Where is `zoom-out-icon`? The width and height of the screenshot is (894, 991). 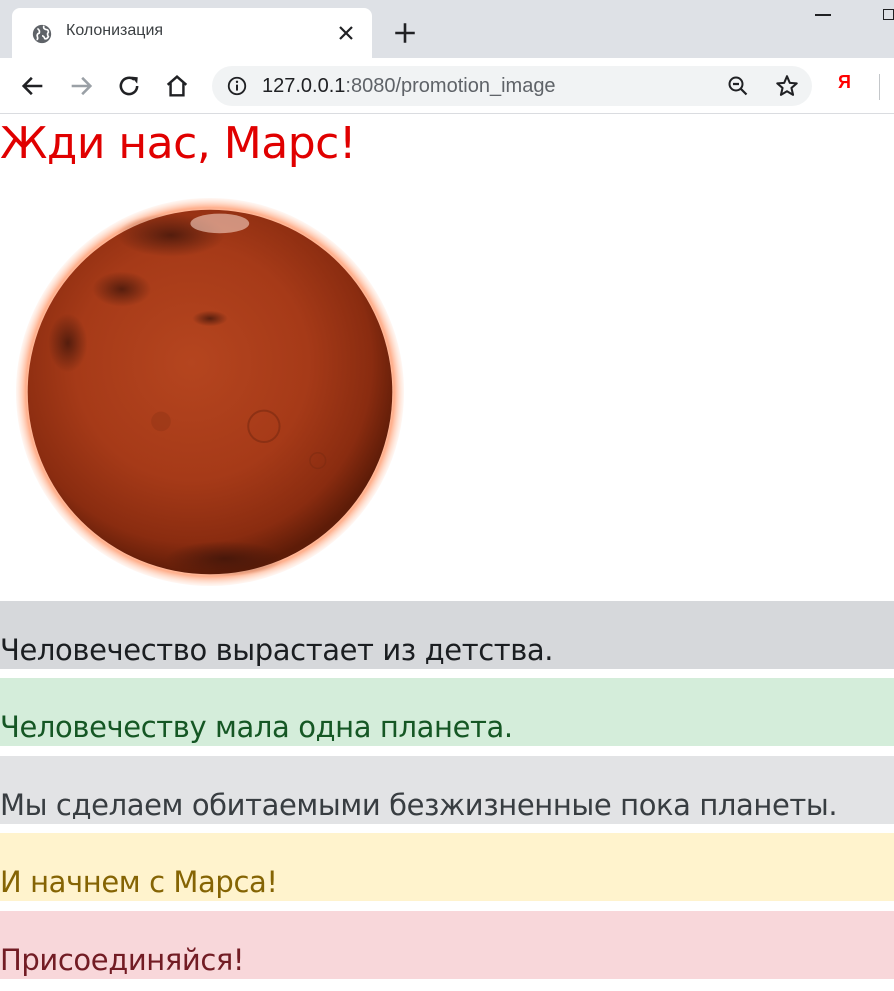
zoom-out-icon is located at coordinates (738, 86).